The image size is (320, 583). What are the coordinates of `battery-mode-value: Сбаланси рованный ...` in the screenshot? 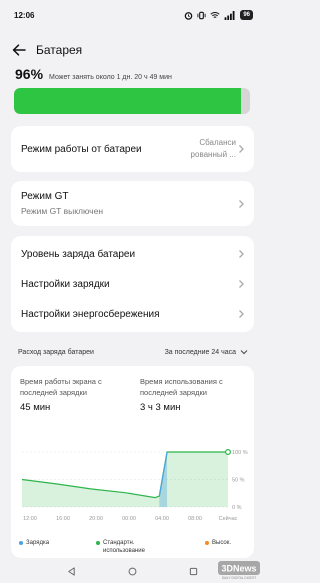 It's located at (213, 148).